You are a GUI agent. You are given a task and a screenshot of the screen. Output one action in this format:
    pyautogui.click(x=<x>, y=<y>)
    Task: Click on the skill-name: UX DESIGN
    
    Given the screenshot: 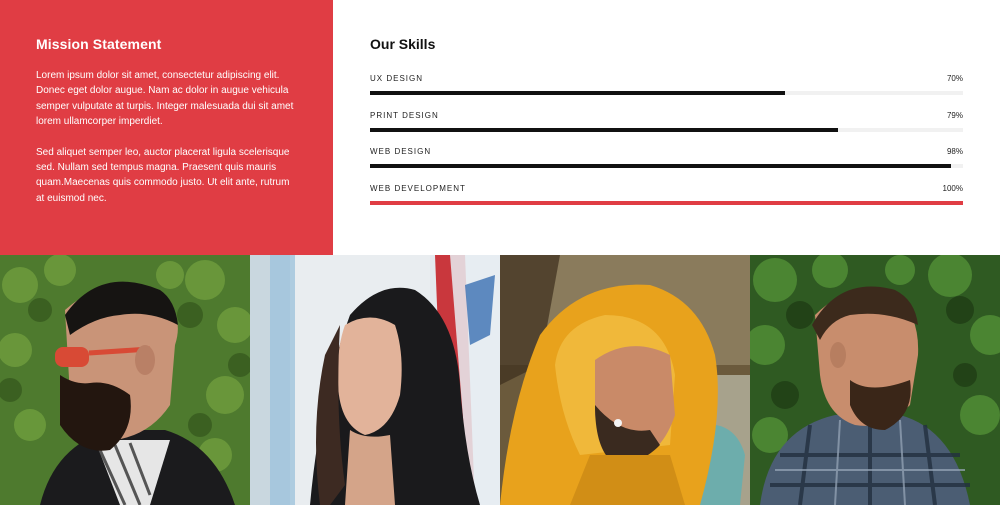 What is the action you would take?
    pyautogui.click(x=397, y=78)
    